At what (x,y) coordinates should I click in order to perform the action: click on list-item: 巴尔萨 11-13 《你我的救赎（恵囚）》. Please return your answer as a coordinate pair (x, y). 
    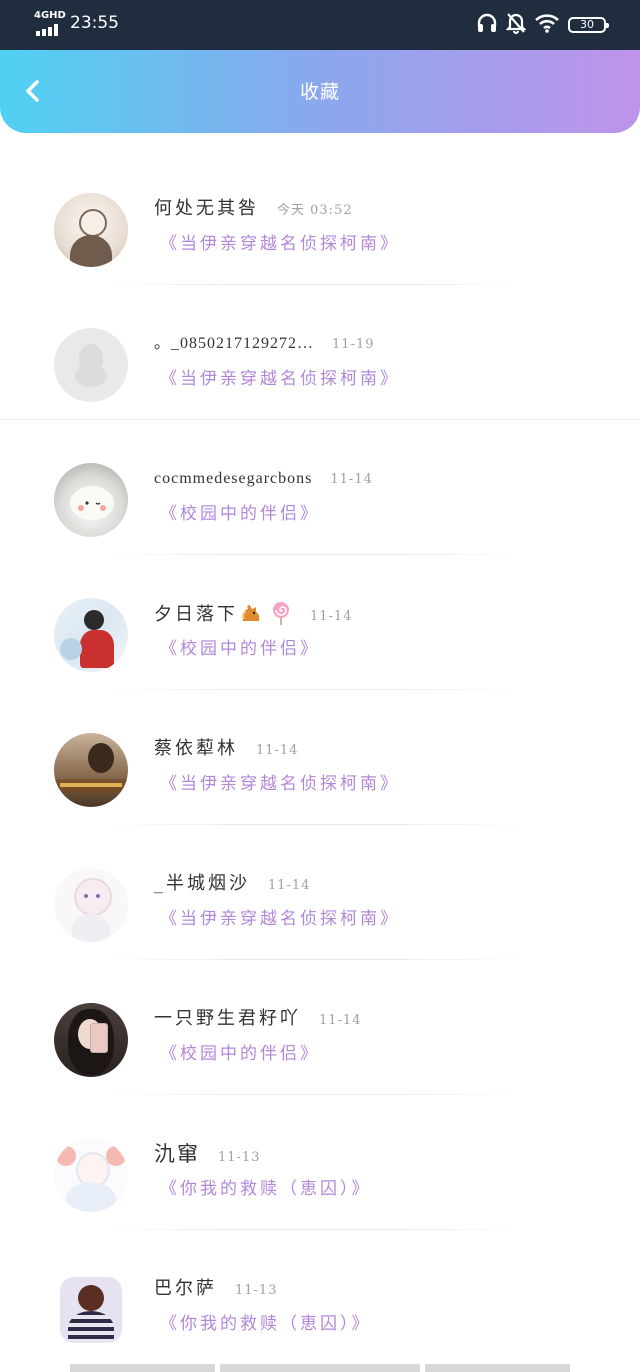
    Looking at the image, I should click on (320, 1297).